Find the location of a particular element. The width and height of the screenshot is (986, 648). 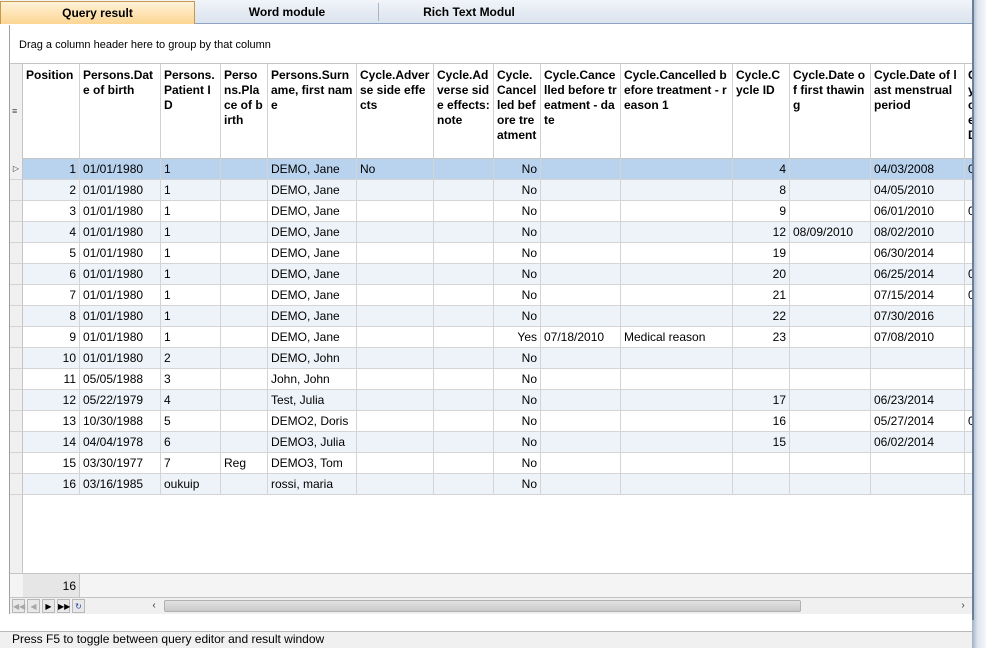

current-row-indicator-icon: ▷ is located at coordinates (16, 169).